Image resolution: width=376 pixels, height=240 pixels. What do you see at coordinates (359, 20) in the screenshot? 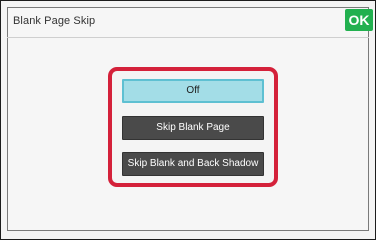
I see `ok-button: OK` at bounding box center [359, 20].